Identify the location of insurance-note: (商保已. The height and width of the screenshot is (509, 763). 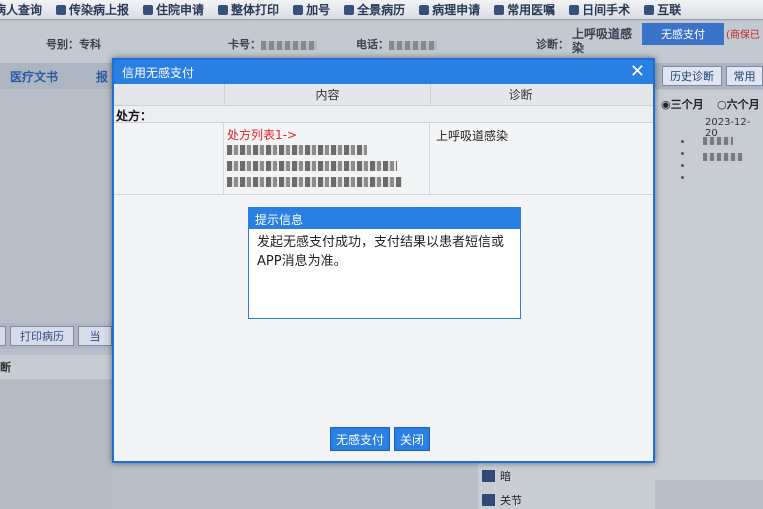
(743, 35).